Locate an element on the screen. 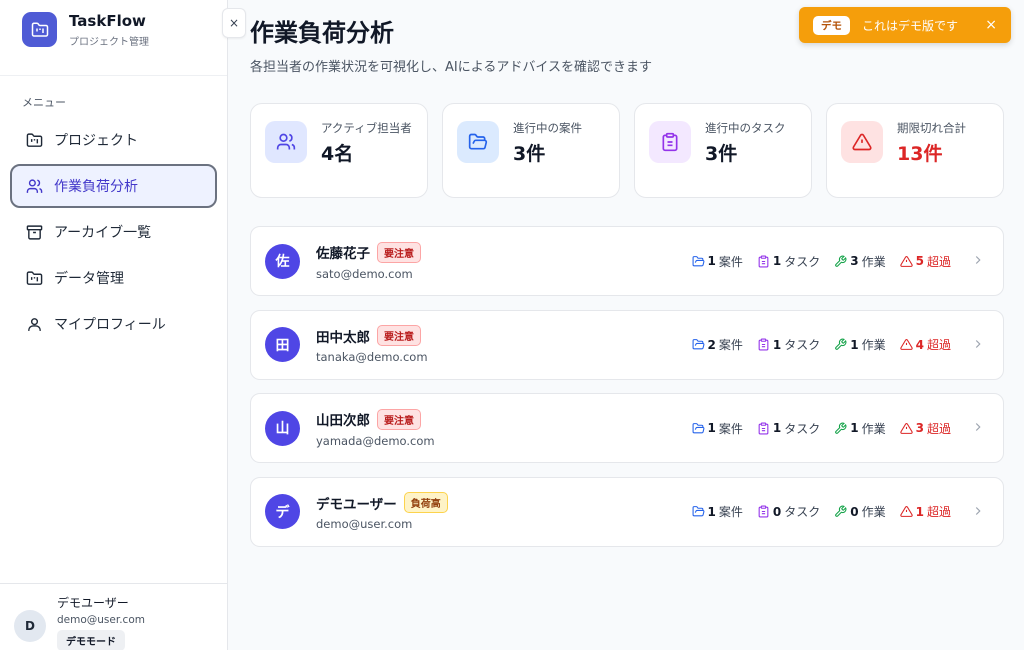  sidebar-item-projects: プロジェクト is located at coordinates (113, 140).